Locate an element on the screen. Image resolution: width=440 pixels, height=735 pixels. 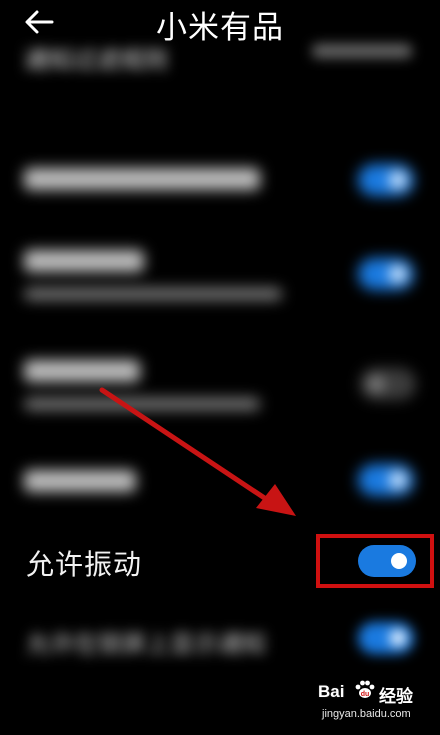
svg-text: du is located at coordinates (365, 694).